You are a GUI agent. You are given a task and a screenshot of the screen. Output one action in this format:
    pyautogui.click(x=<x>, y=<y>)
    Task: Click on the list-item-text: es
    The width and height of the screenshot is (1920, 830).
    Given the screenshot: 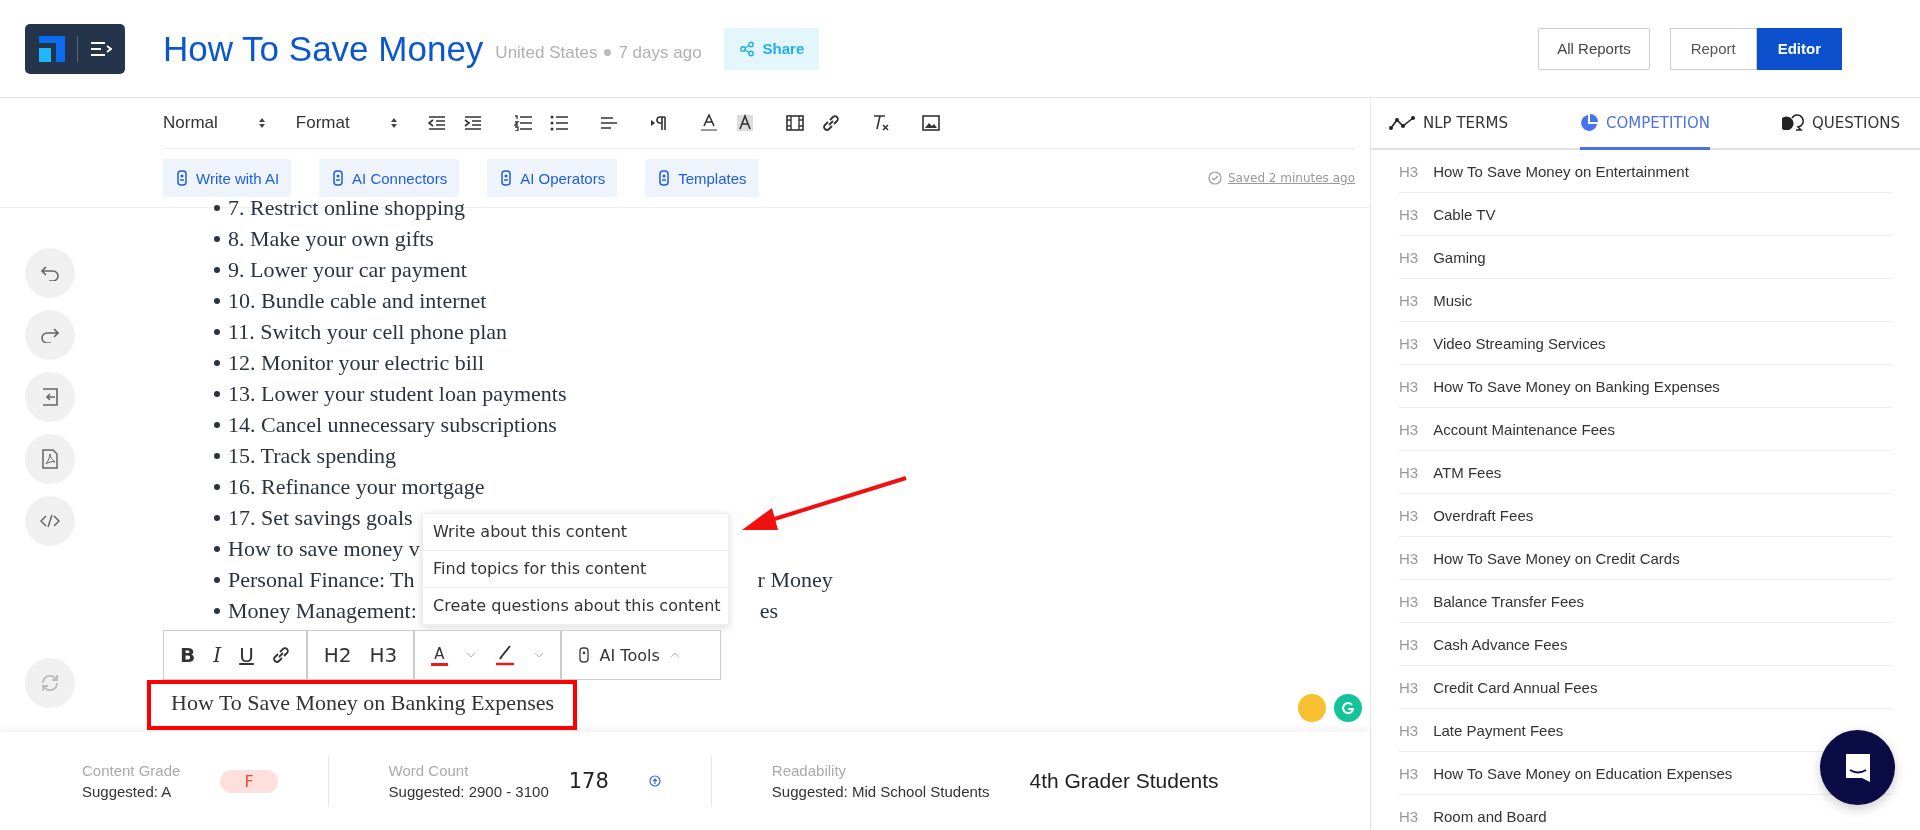 What is the action you would take?
    pyautogui.click(x=769, y=611)
    